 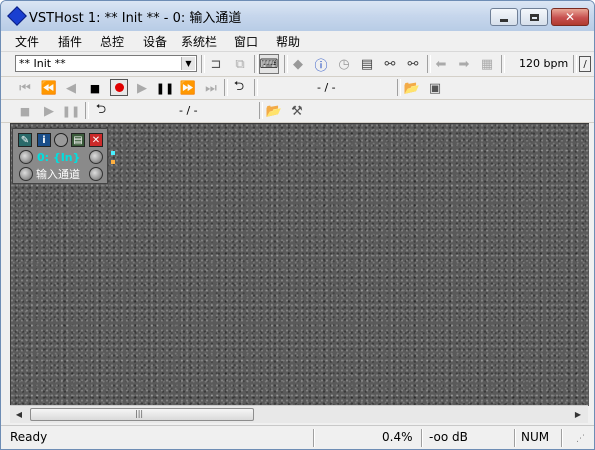 What do you see at coordinates (49, 111) in the screenshot?
I see `player-play-icon: ▶` at bounding box center [49, 111].